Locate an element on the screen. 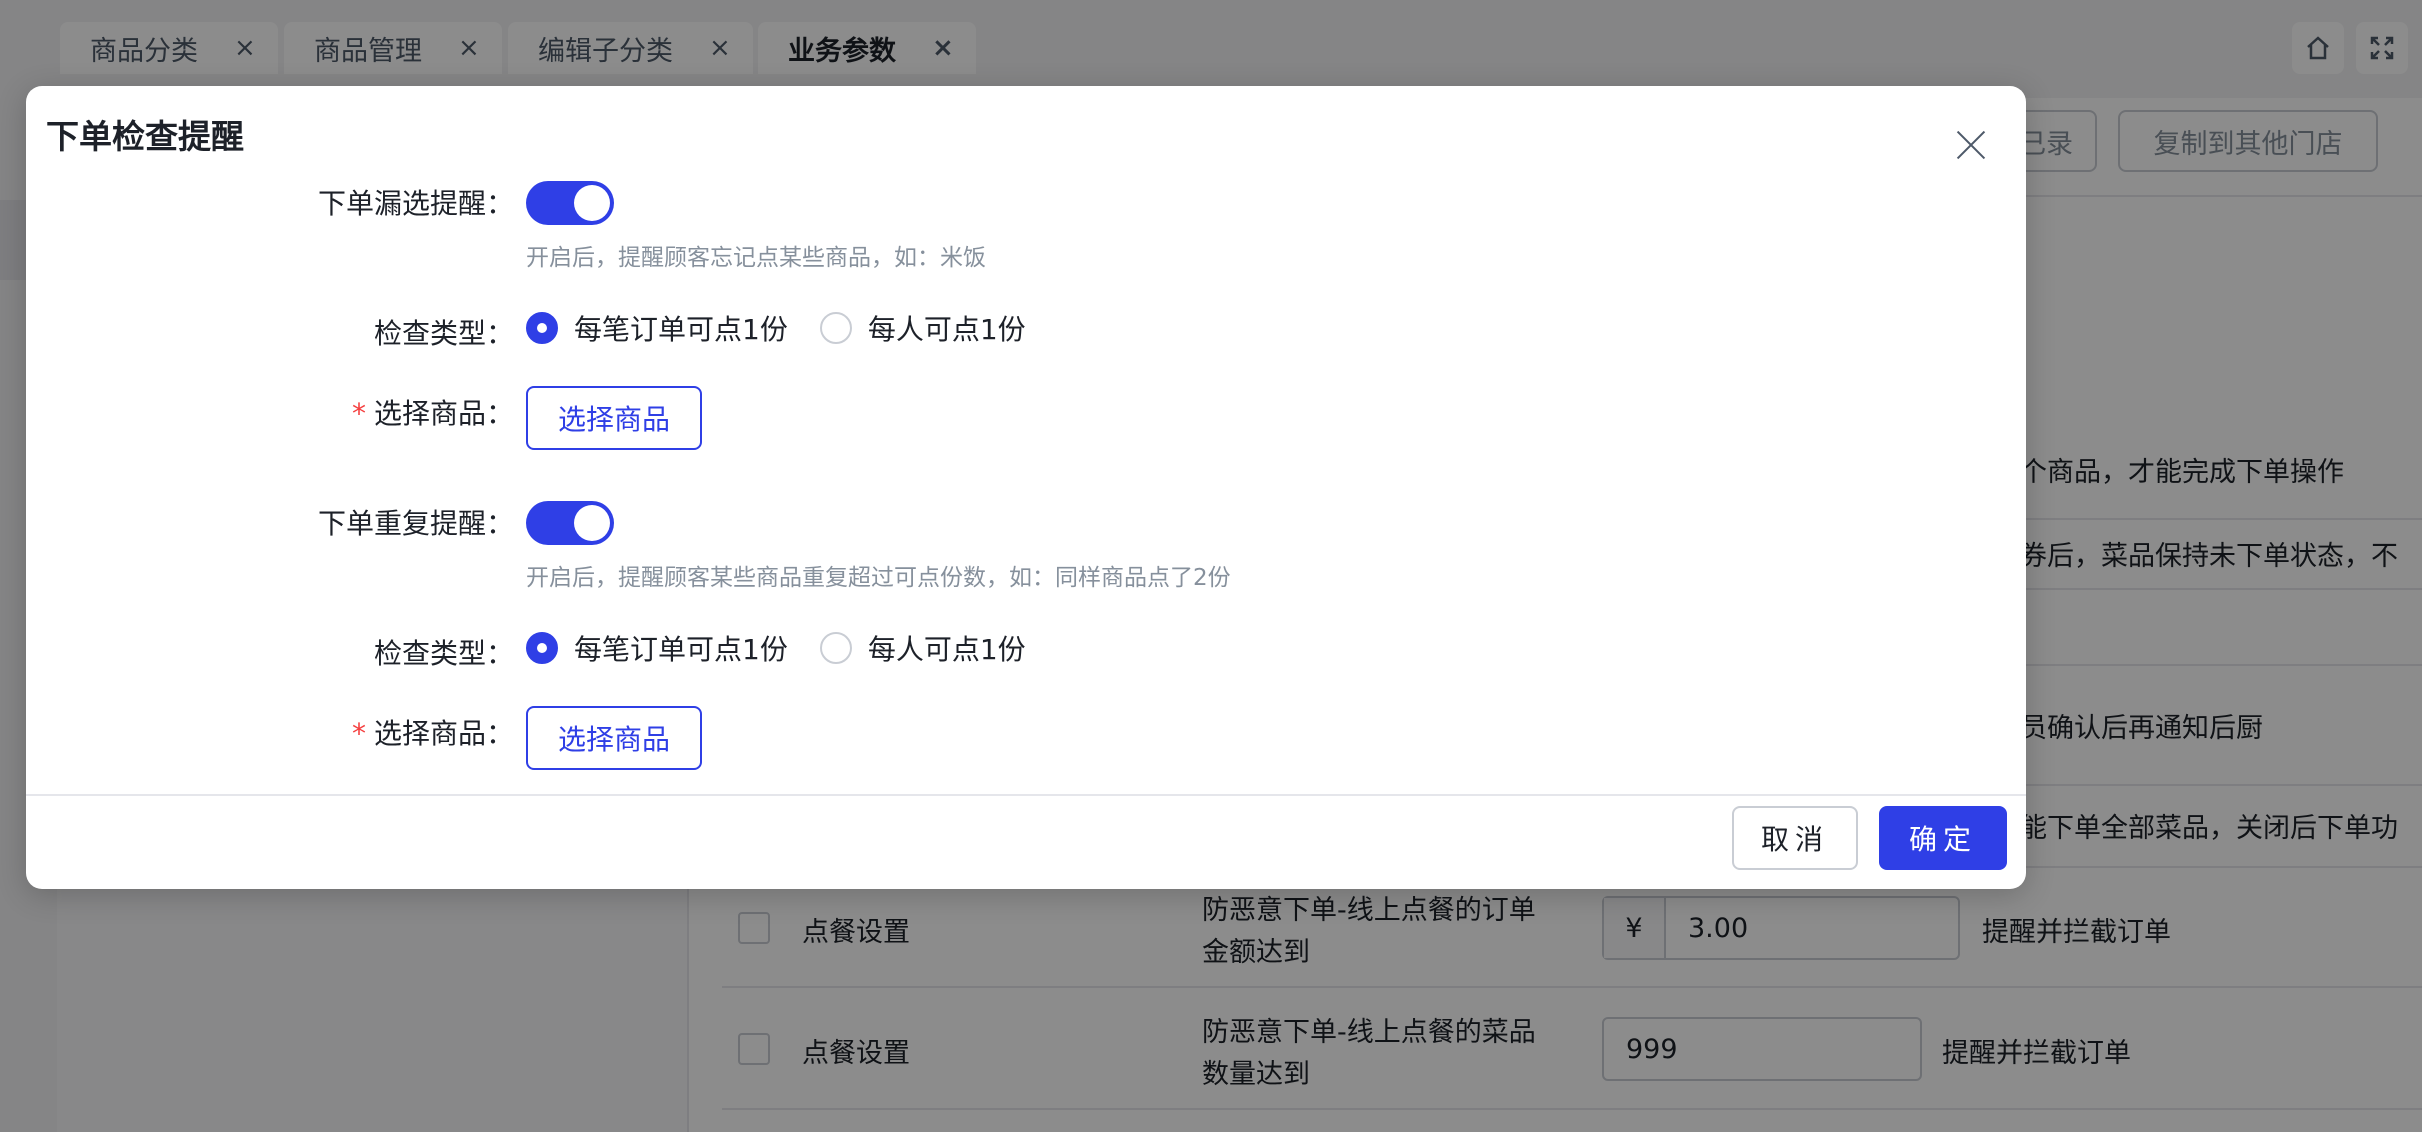 The image size is (2422, 1132). cancel-button: 取消 is located at coordinates (1795, 838).